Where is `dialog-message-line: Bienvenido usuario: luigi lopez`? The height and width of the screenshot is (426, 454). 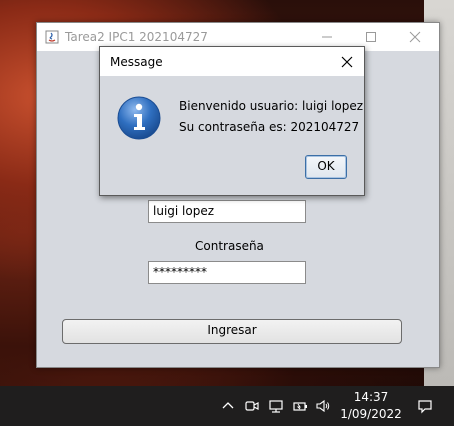 dialog-message-line: Bienvenido usuario: luigi lopez is located at coordinates (271, 106).